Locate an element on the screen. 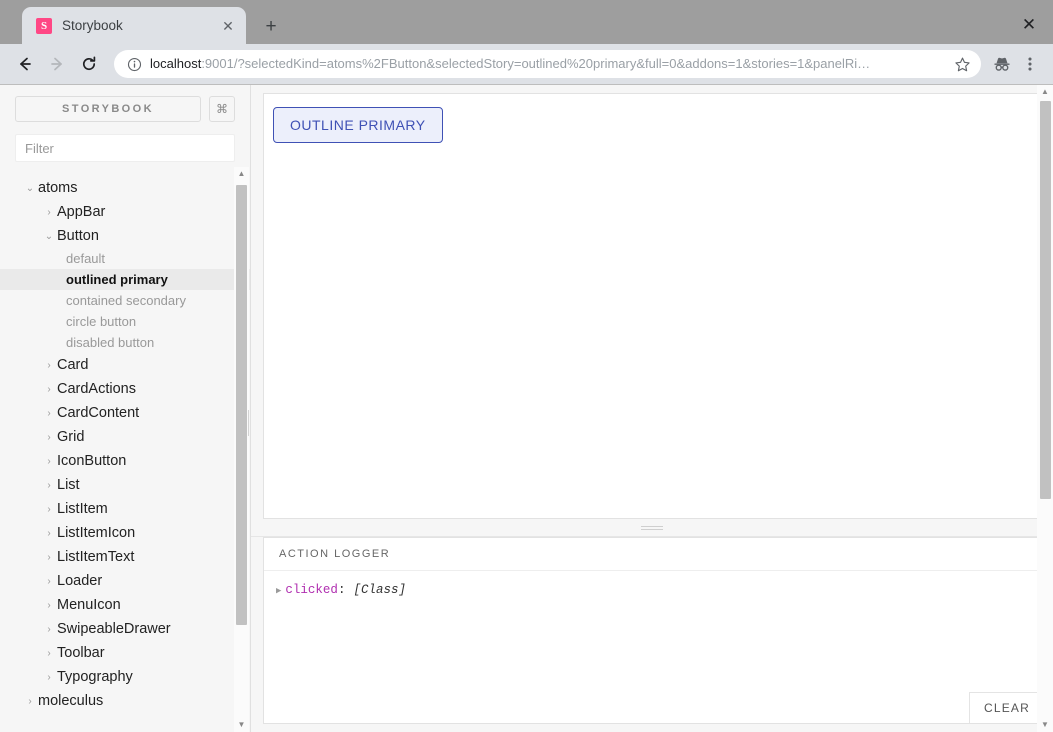  storybook-favicon: S is located at coordinates (44, 25).